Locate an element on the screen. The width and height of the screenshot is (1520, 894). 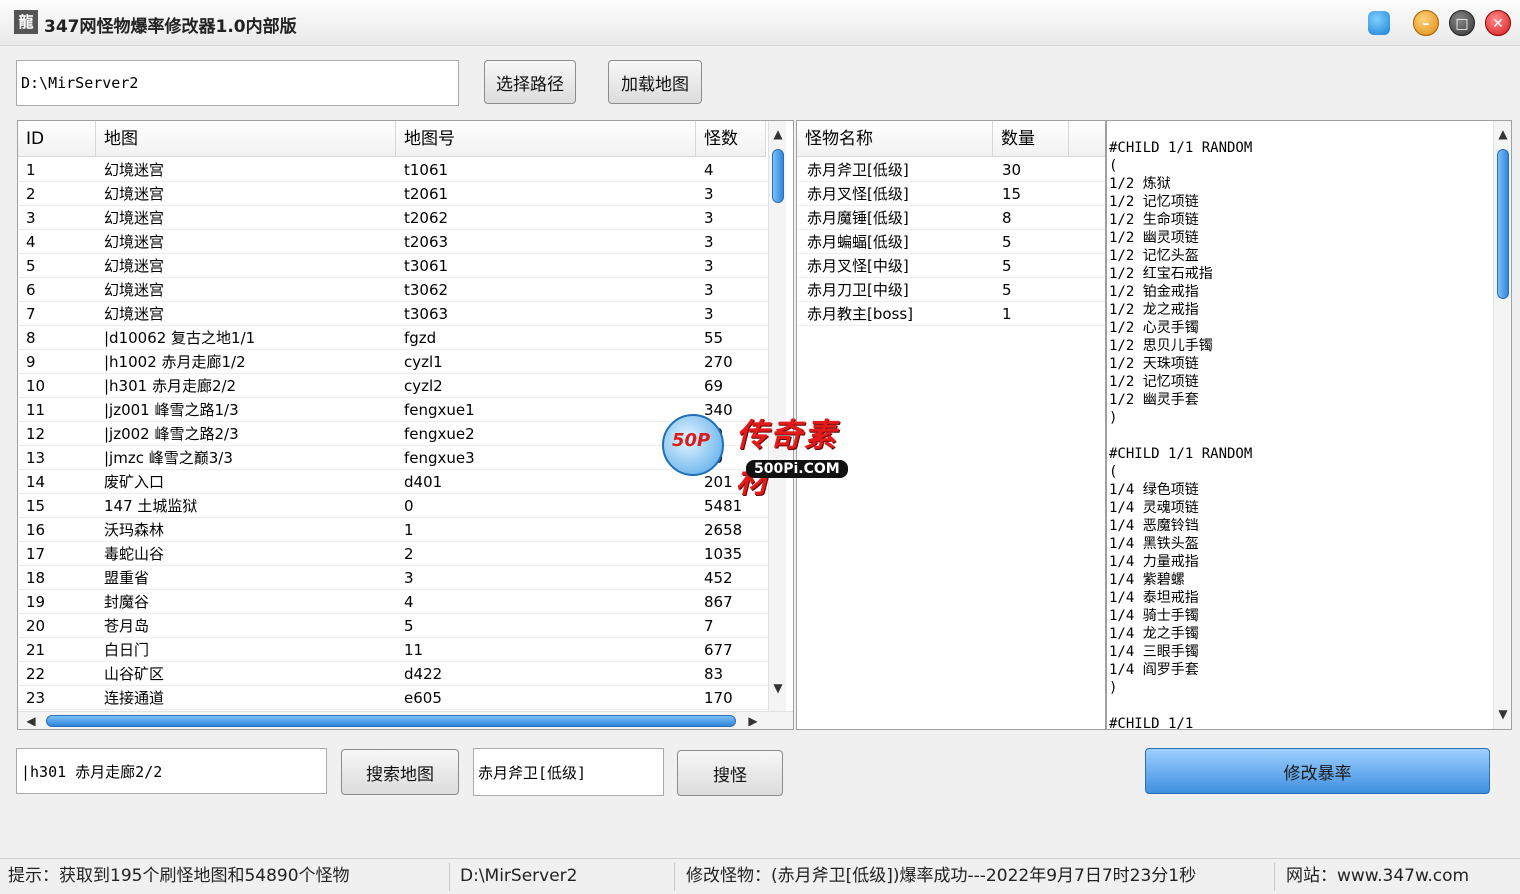
map-id-cell: 13 is located at coordinates (36, 458).